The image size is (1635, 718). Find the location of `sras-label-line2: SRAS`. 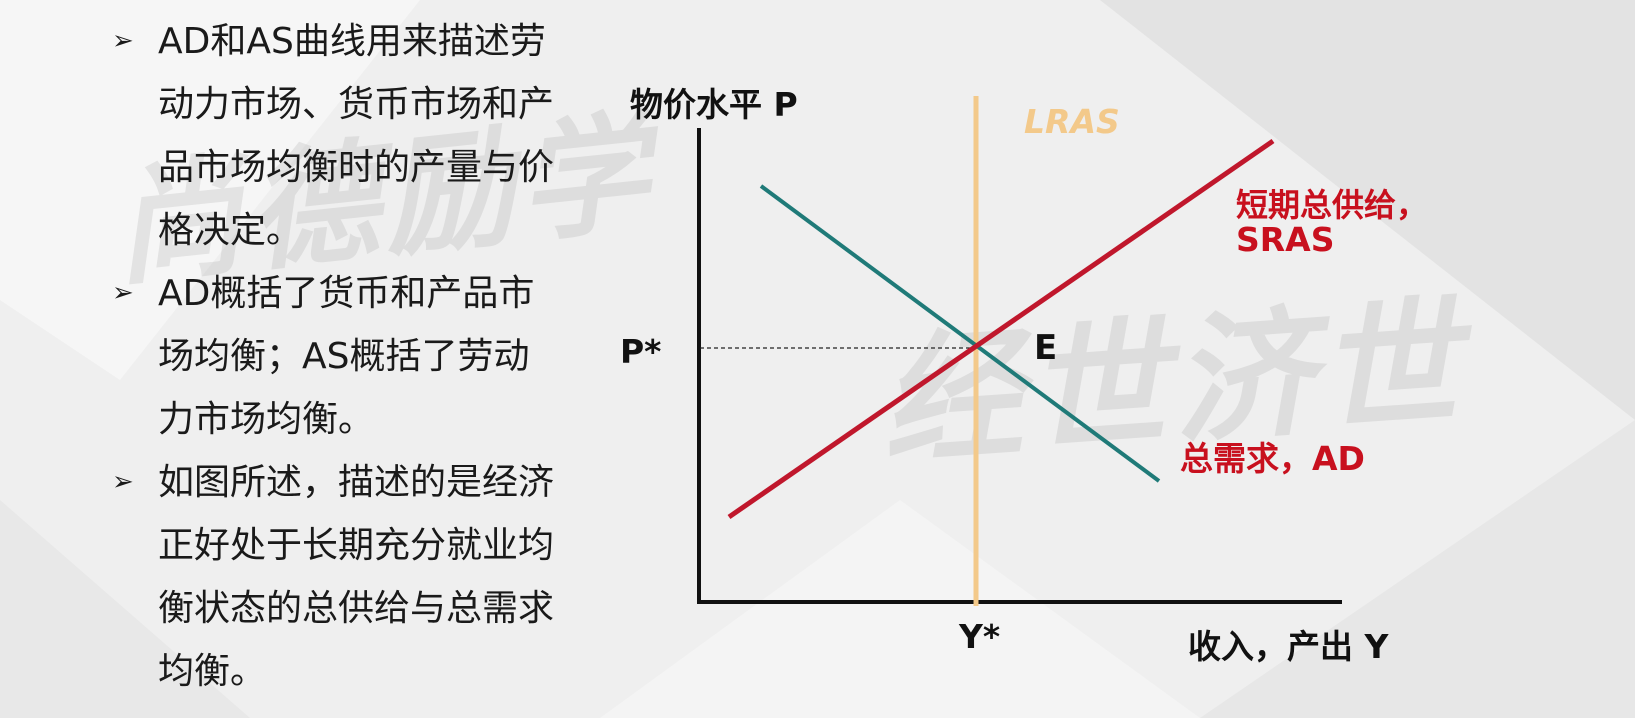

sras-label-line2: SRAS is located at coordinates (1285, 239).